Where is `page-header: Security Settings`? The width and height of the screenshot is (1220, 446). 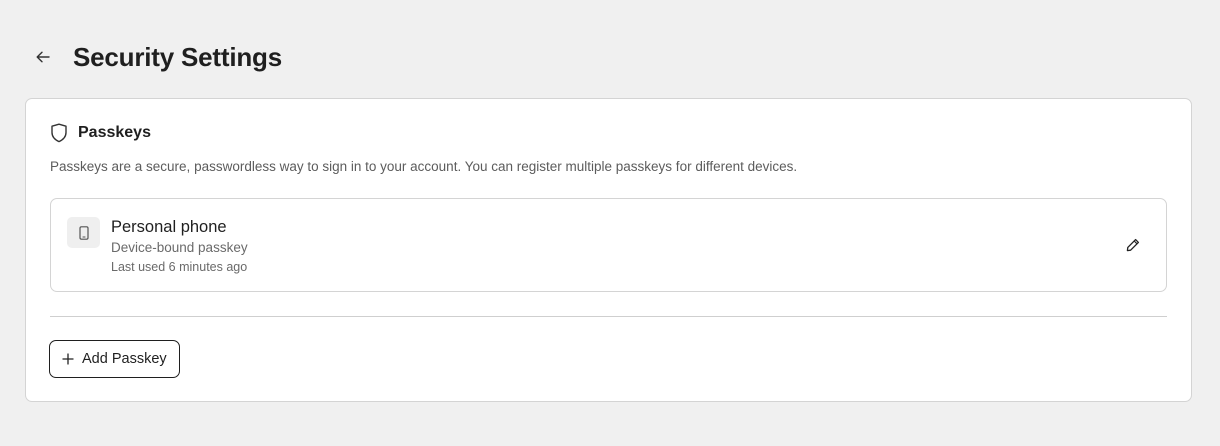 page-header: Security Settings is located at coordinates (156, 57).